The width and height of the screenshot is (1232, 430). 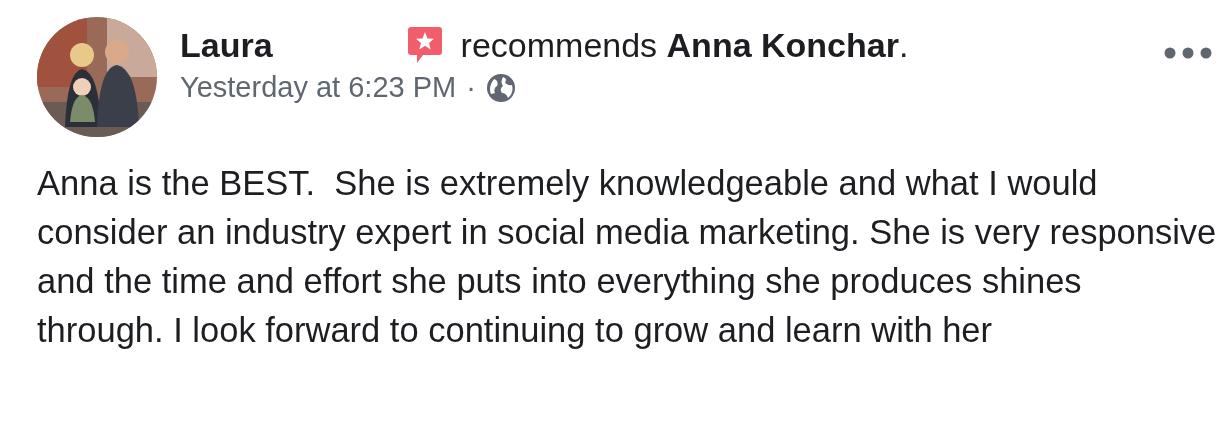 I want to click on author-name: Laura, so click(x=226, y=45).